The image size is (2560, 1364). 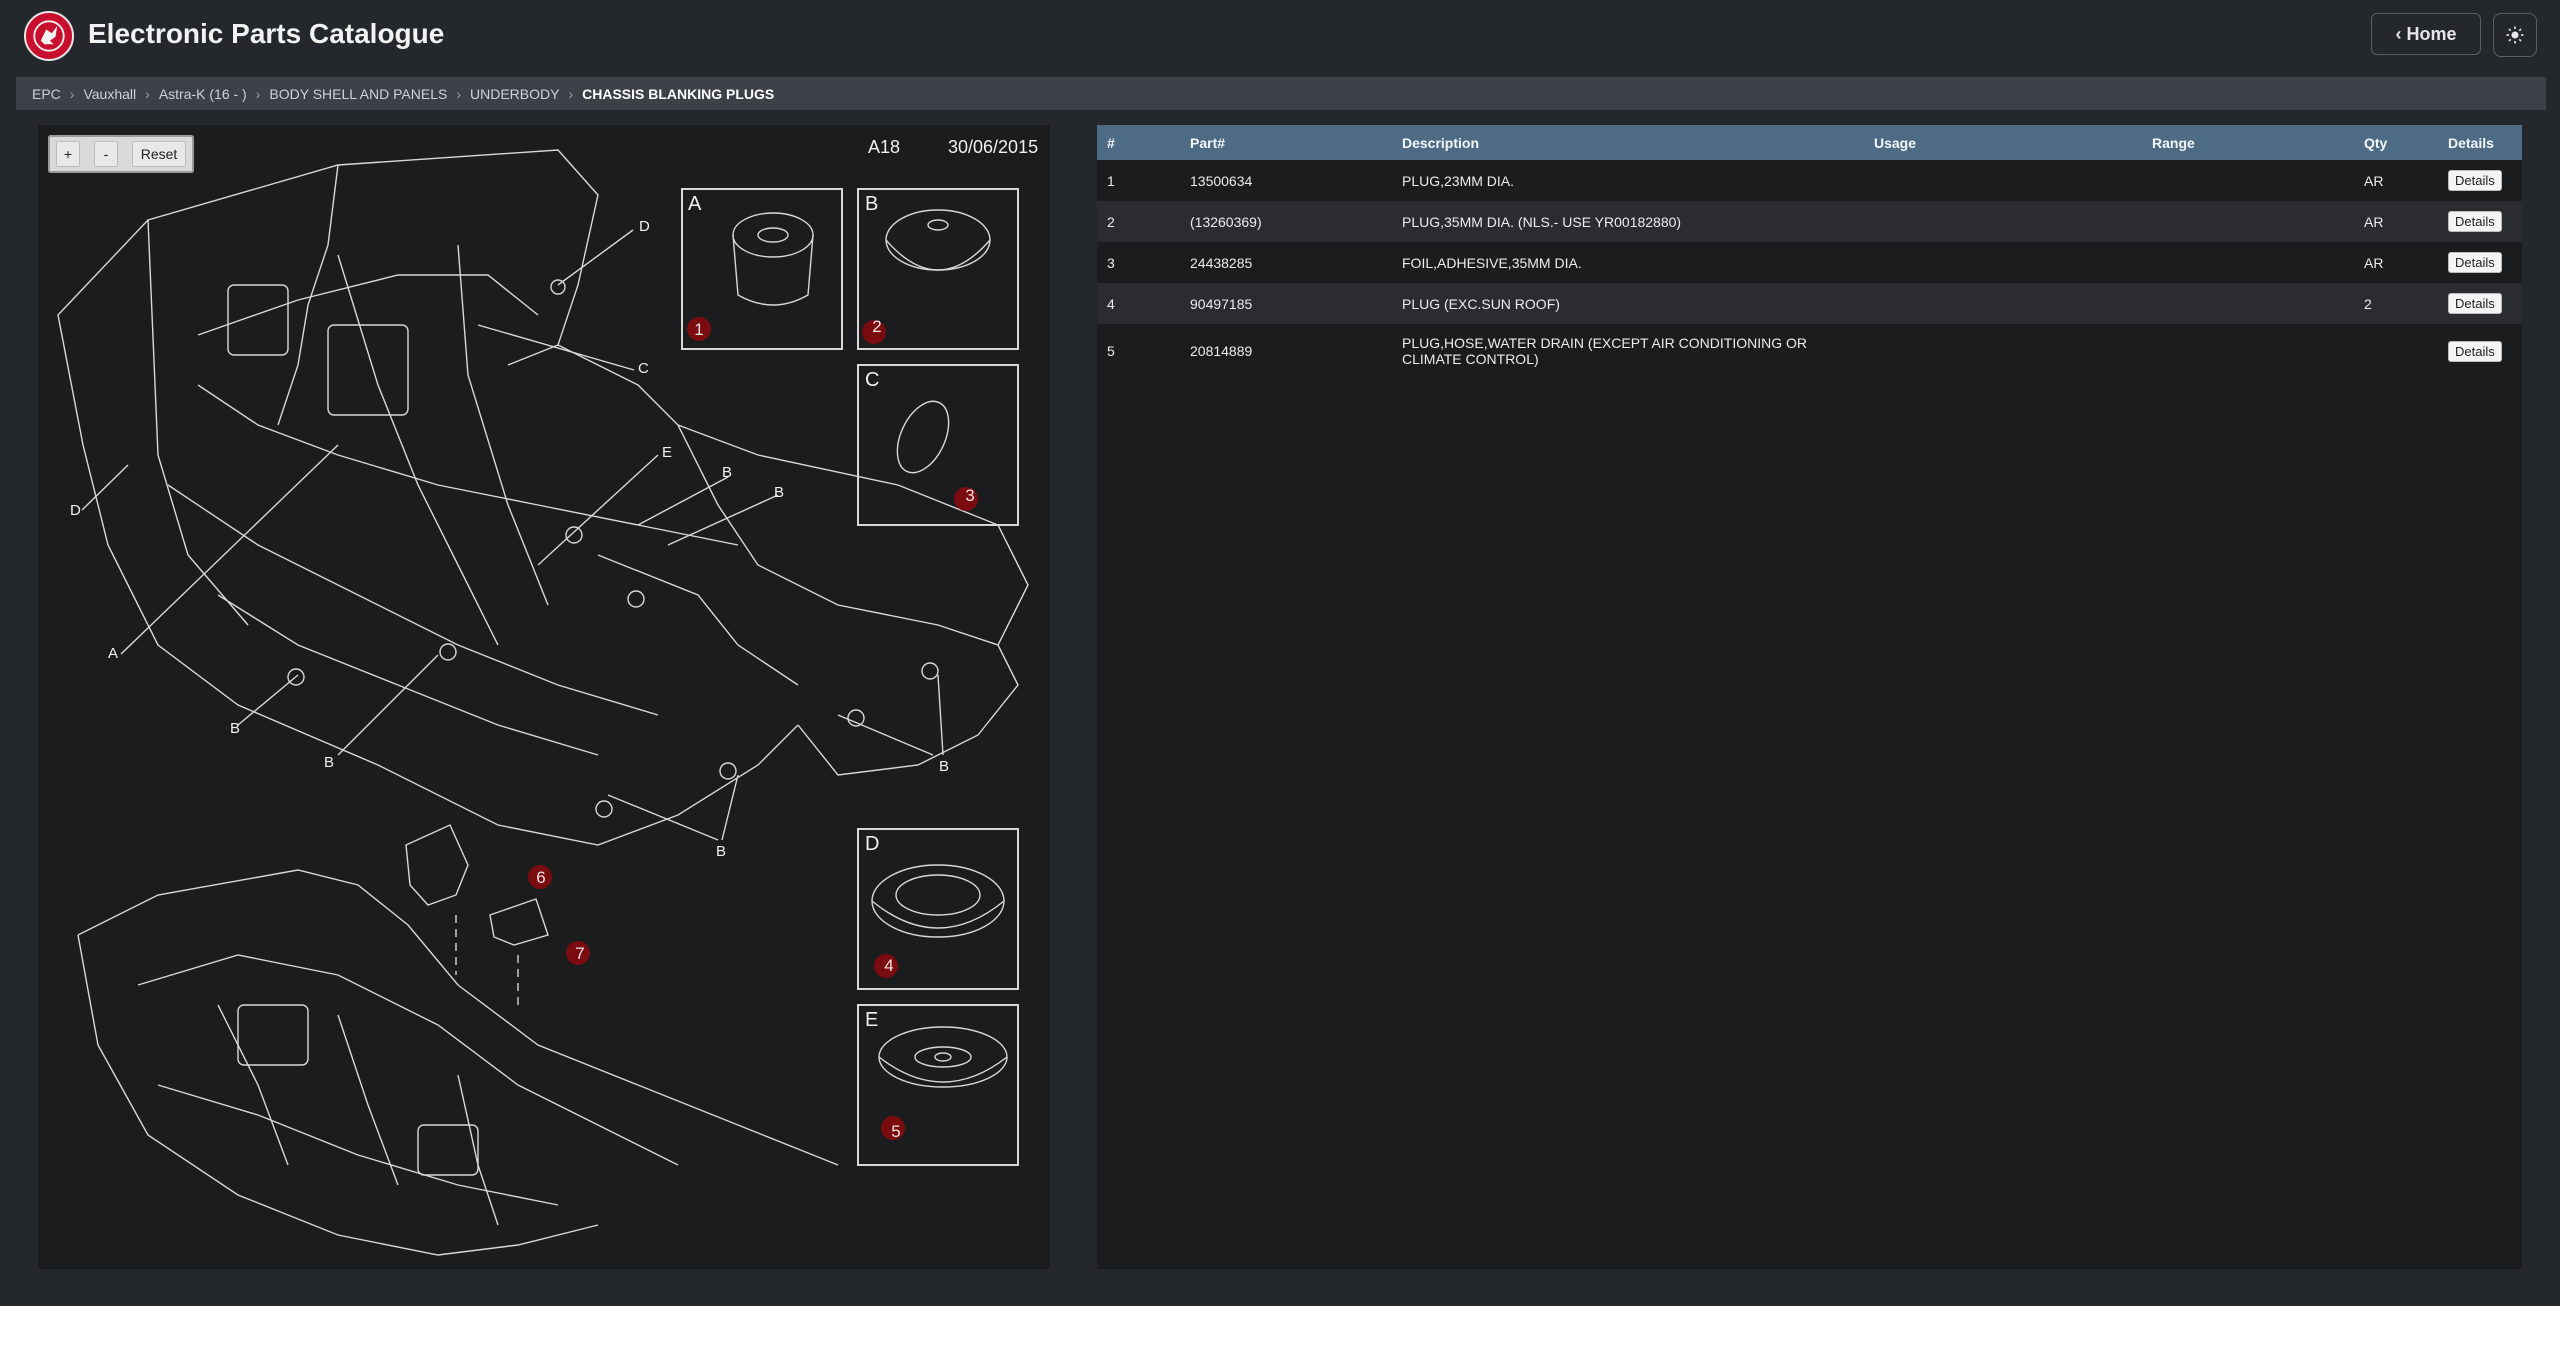 I want to click on column-header-number: #, so click(x=1138, y=142).